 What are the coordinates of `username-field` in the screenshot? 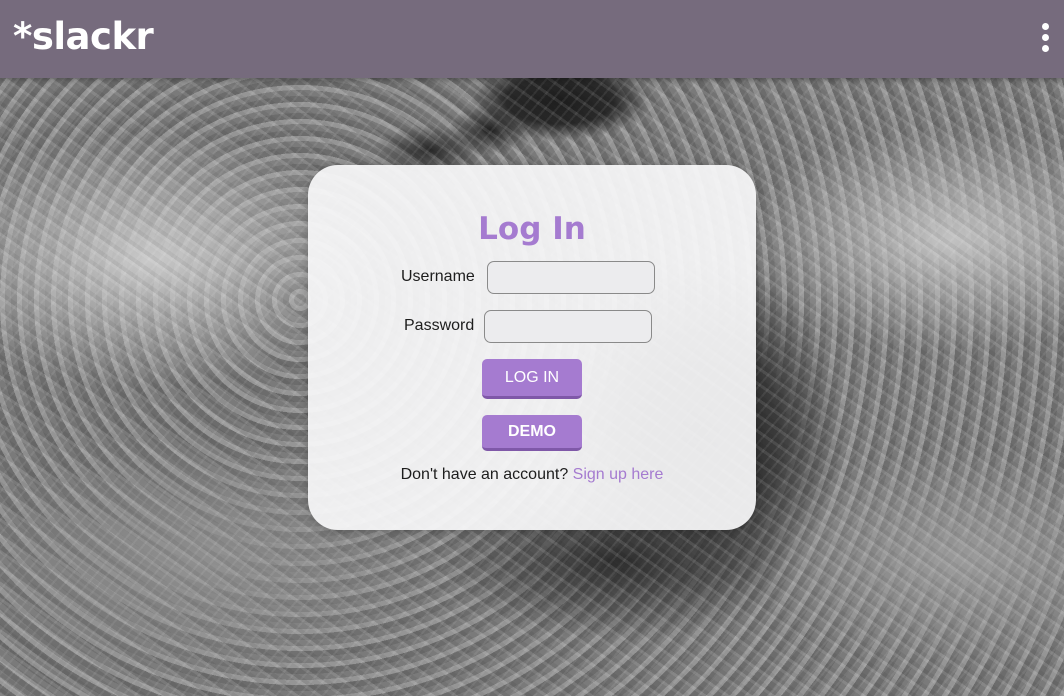 It's located at (571, 277).